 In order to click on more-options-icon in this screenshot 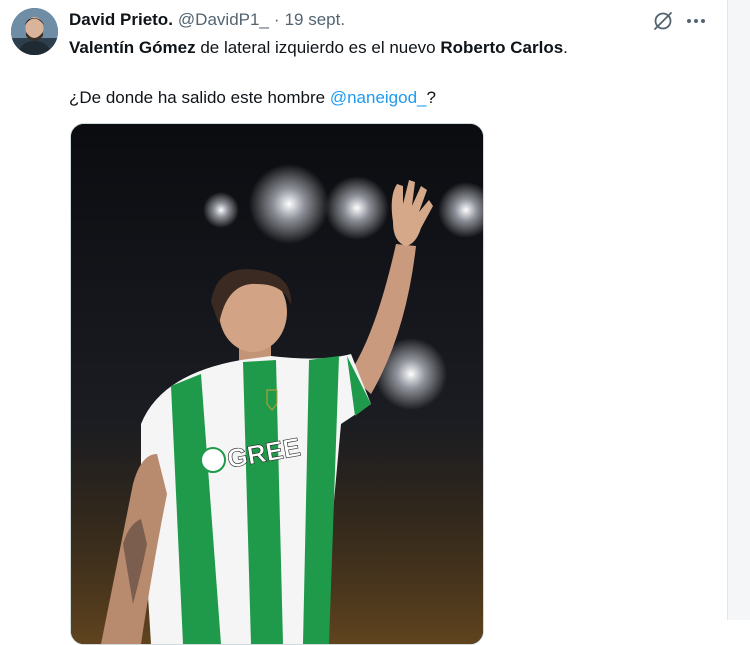, I will do `click(696, 21)`.